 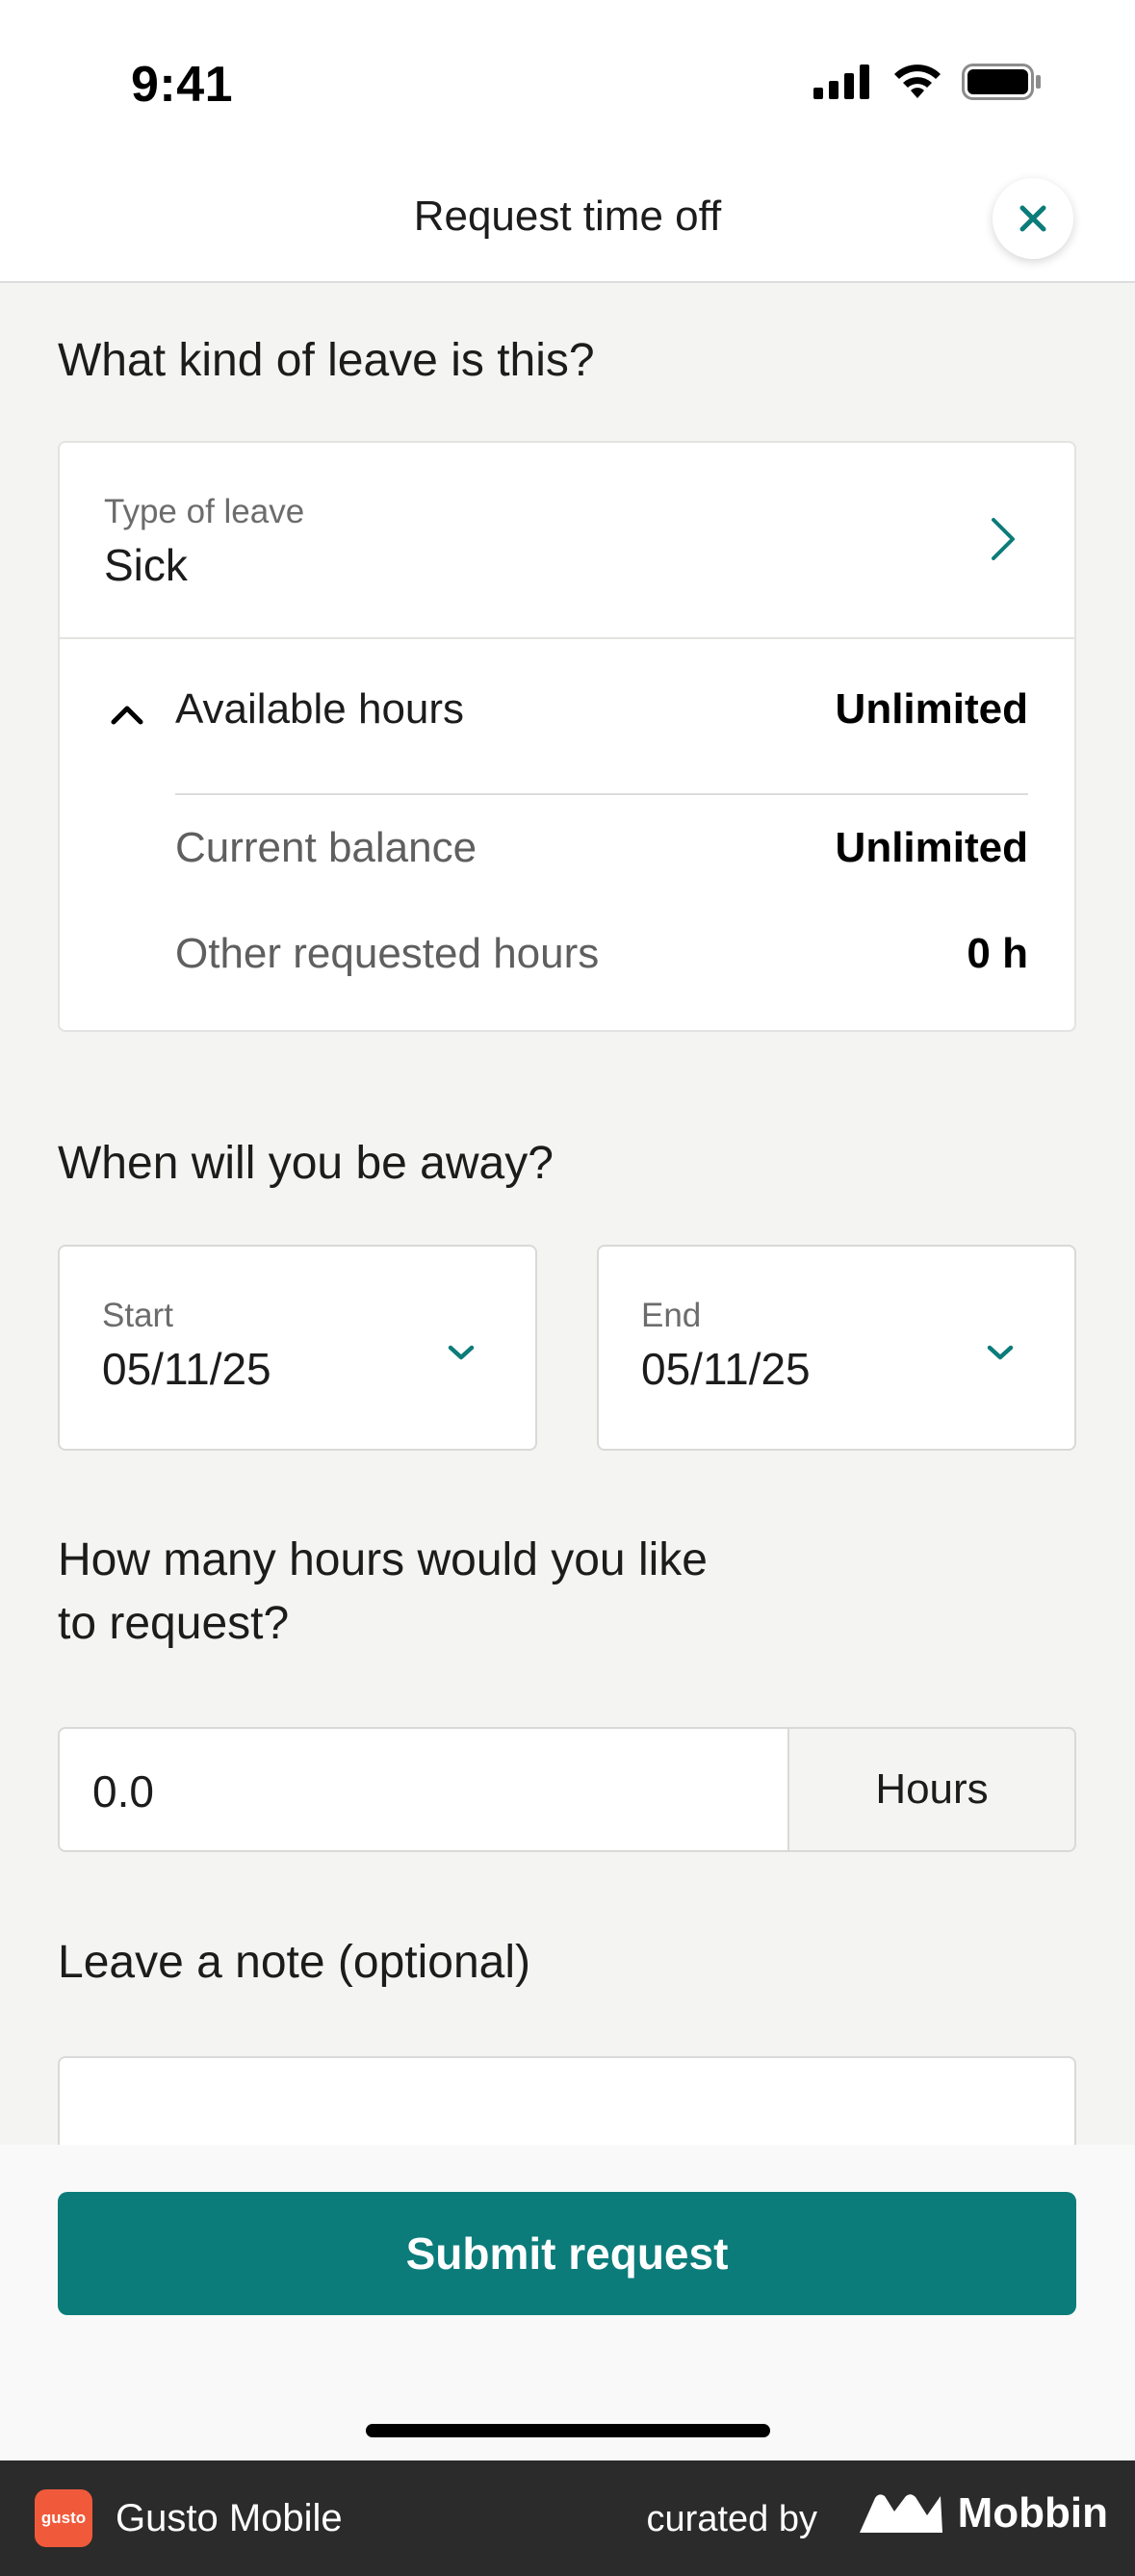 What do you see at coordinates (567, 2253) in the screenshot?
I see `submit-request-button: Submit request` at bounding box center [567, 2253].